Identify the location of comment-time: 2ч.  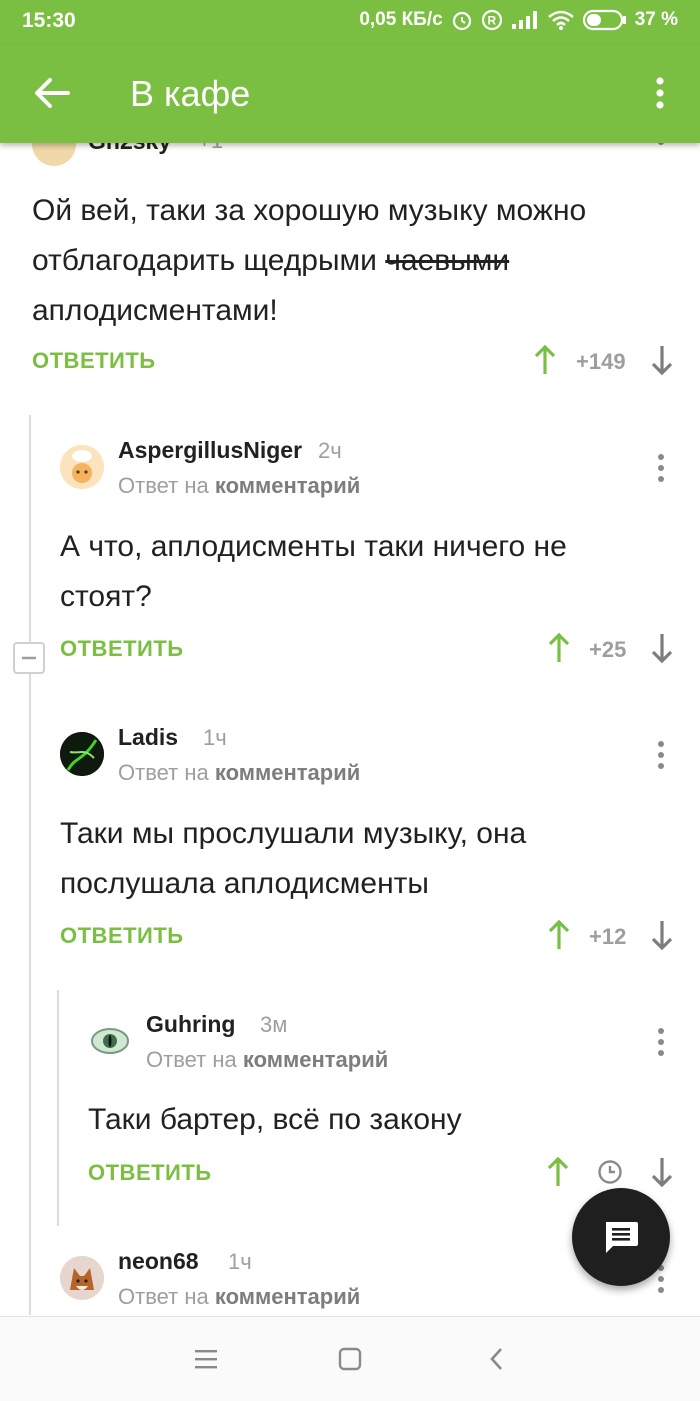
(330, 450).